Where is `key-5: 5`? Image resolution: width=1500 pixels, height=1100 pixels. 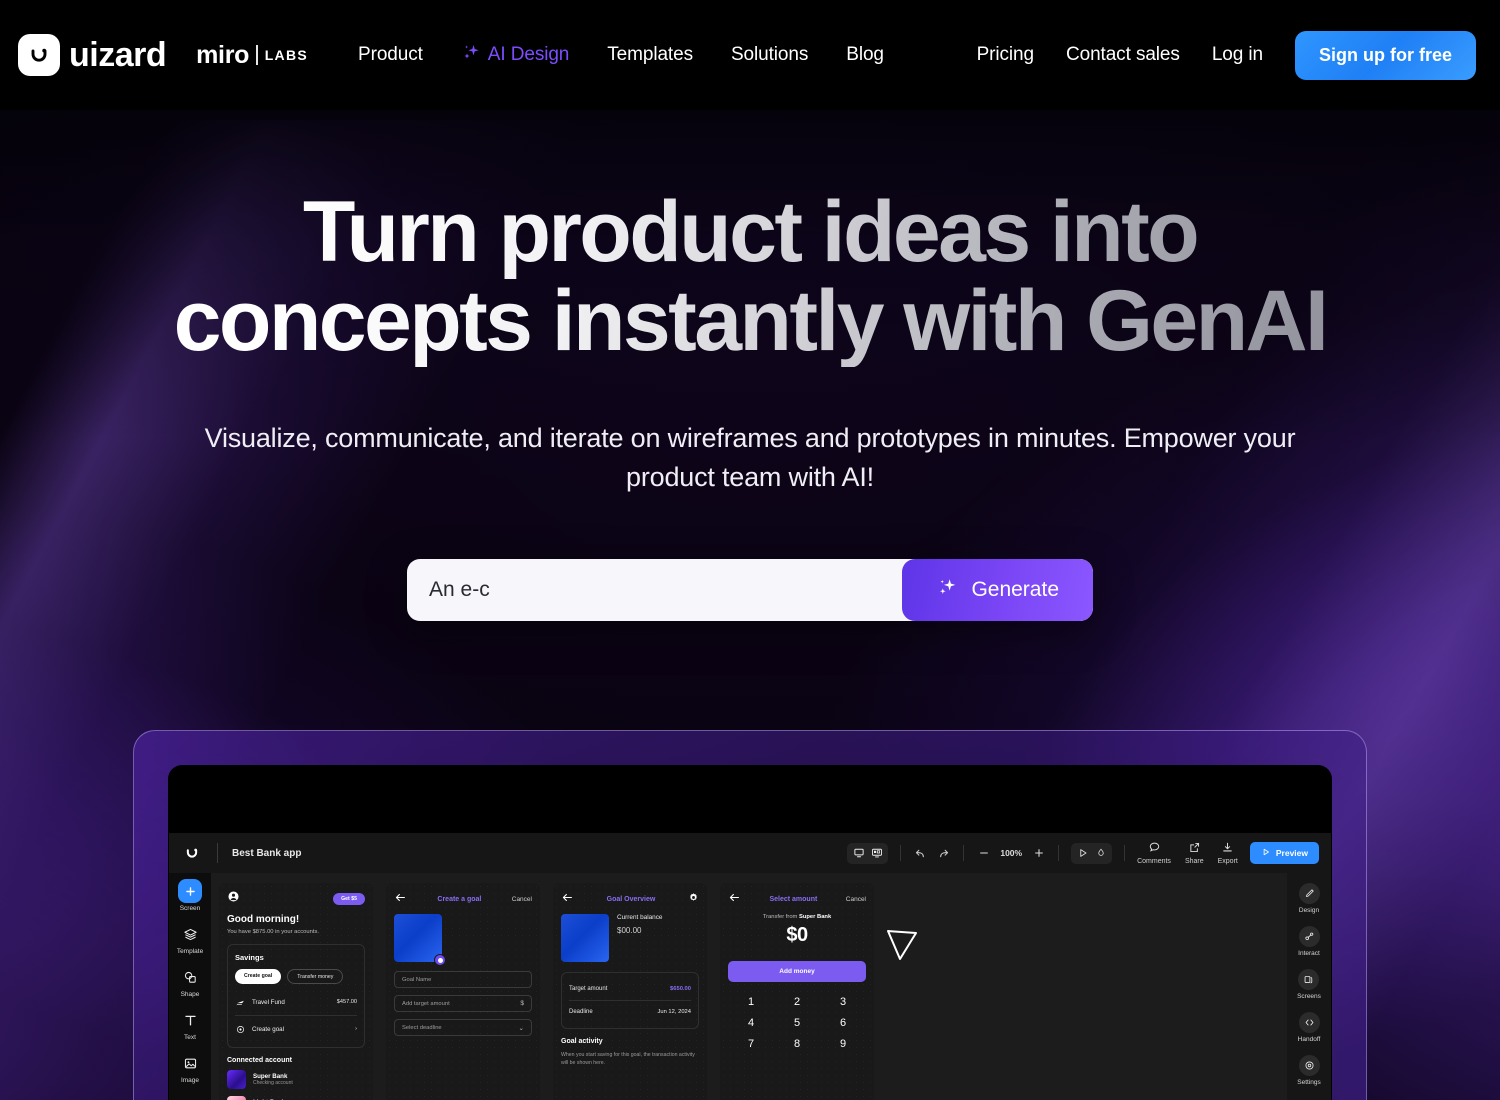 key-5: 5 is located at coordinates (797, 1023).